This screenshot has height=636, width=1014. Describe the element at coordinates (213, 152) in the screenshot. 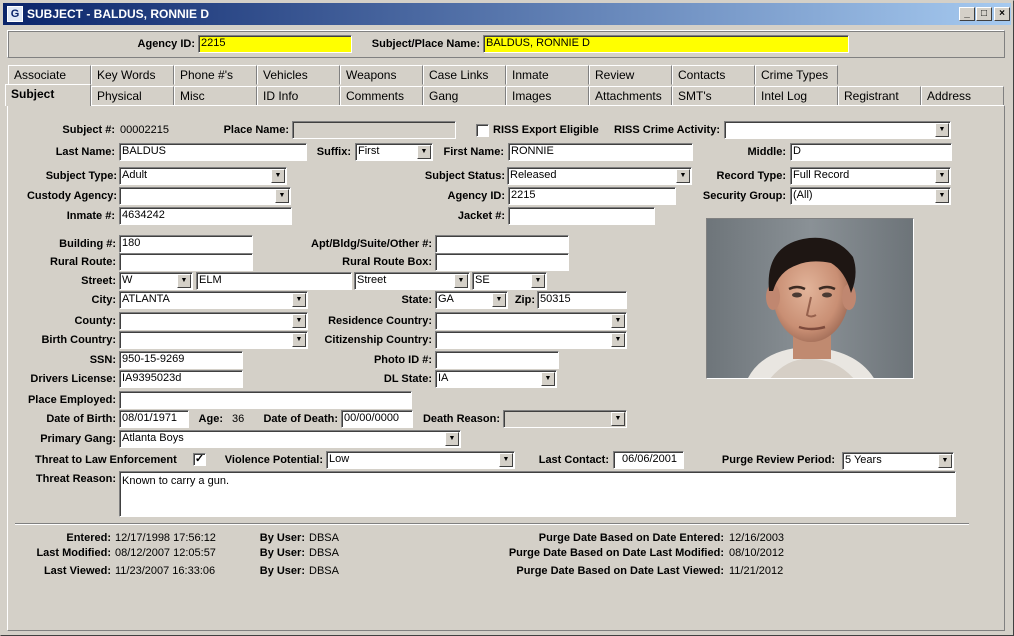

I see `last-name-field: BALDUS` at that location.